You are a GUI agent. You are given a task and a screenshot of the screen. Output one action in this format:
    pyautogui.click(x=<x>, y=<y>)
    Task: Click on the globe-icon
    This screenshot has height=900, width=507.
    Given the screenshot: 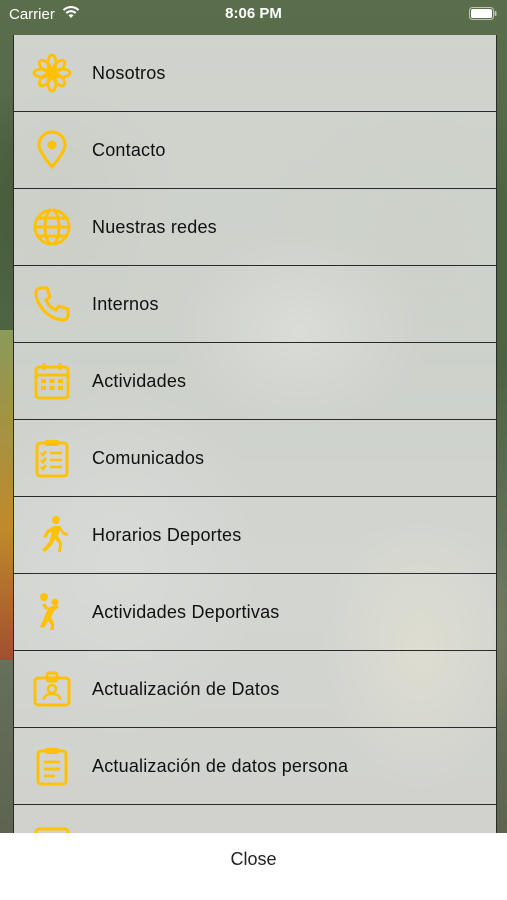 What is the action you would take?
    pyautogui.click(x=52, y=227)
    